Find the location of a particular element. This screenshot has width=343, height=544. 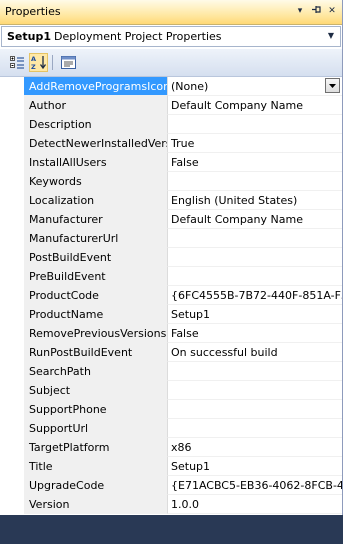

svg-text: Z is located at coordinates (33, 66).